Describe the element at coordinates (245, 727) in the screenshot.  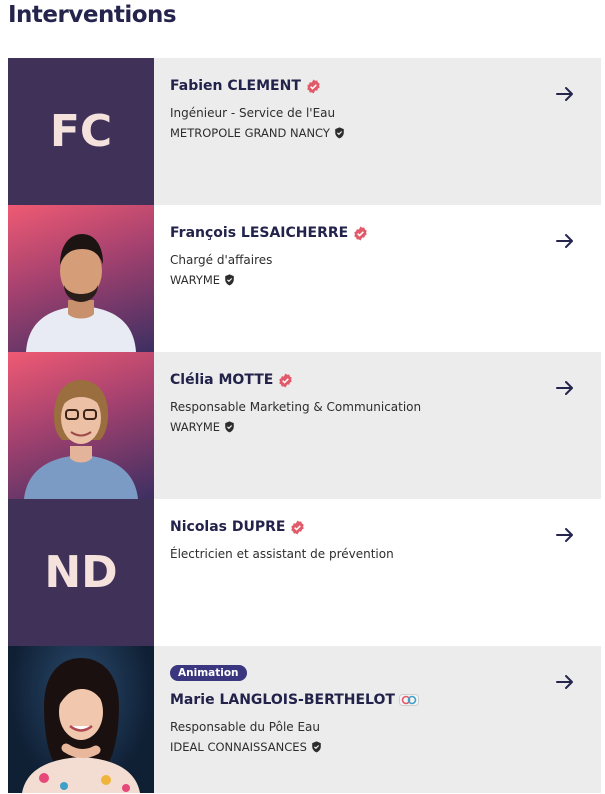
I see `speaker-role: Responsable du Pôle Eau` at that location.